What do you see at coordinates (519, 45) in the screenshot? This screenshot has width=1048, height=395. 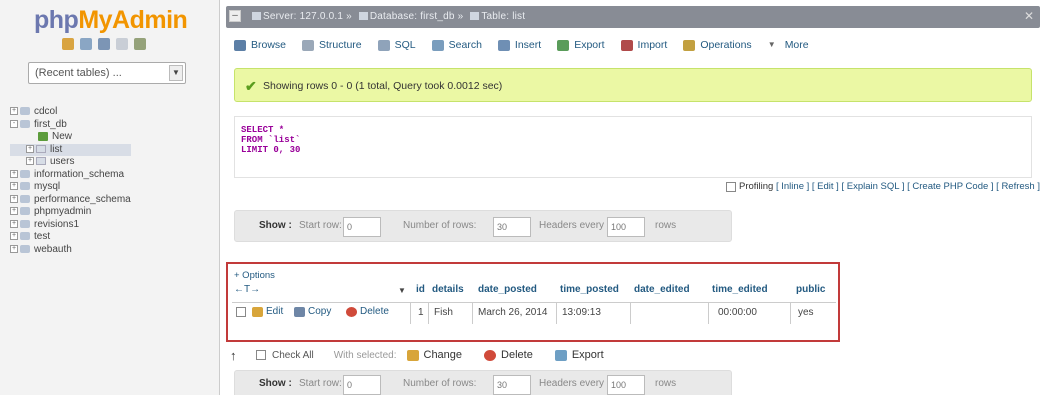 I see `tab-insert: Insert` at bounding box center [519, 45].